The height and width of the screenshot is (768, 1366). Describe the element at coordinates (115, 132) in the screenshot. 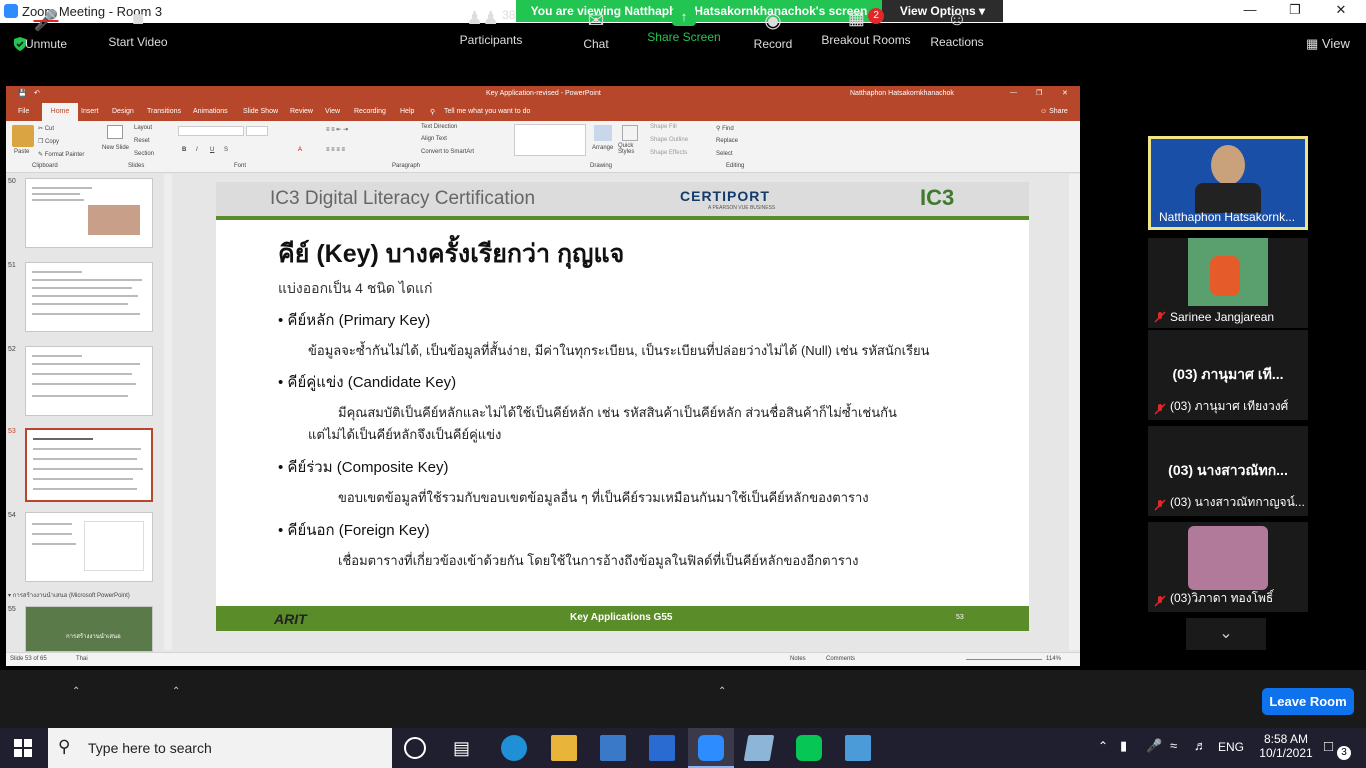

I see `new-slide-icon` at that location.